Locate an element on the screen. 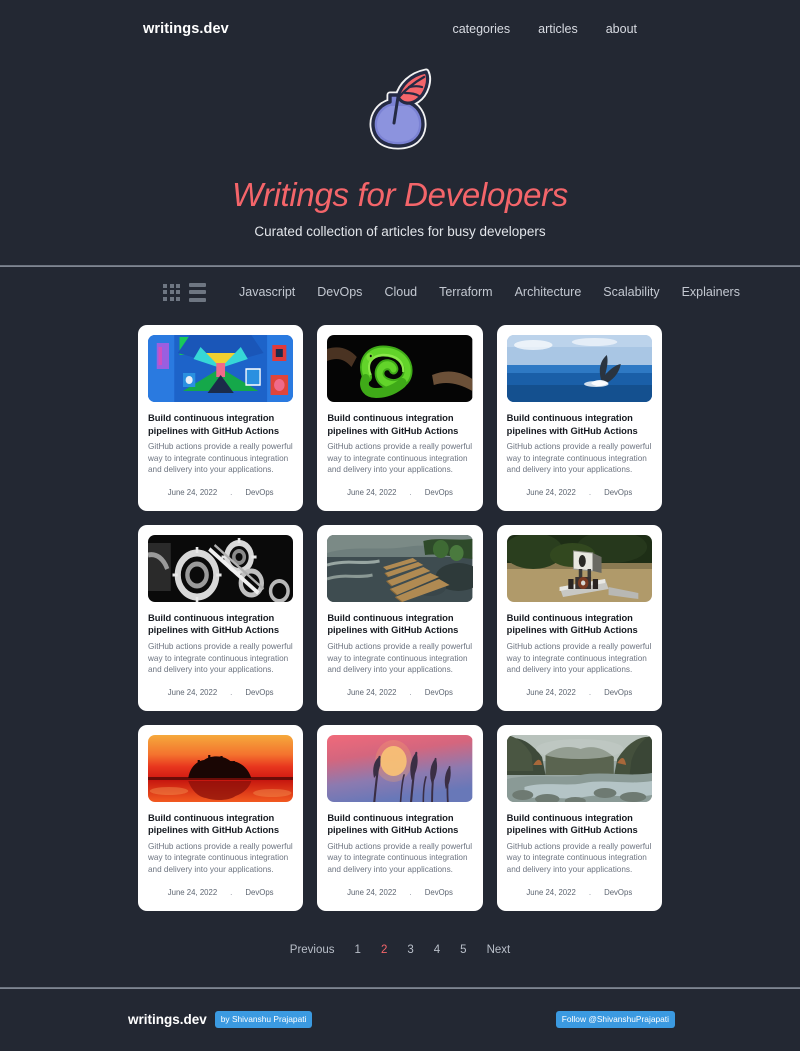  category-link-explainers: Explainers is located at coordinates (711, 292).